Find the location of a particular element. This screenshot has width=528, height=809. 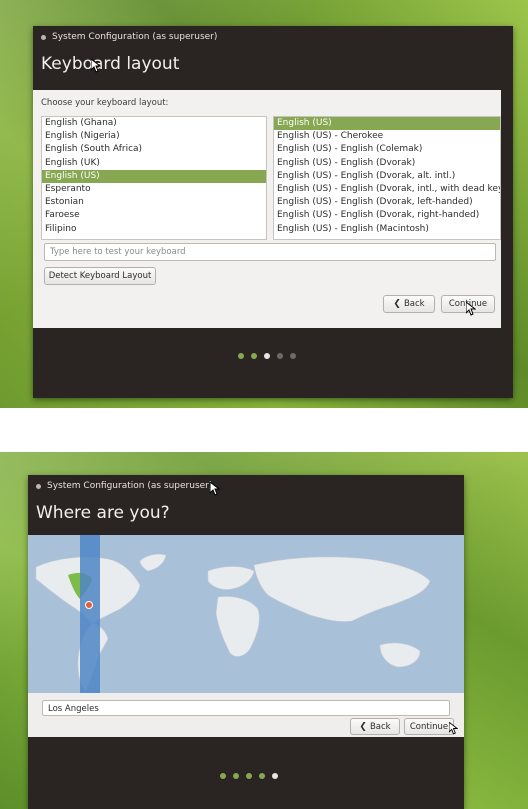

layout-list-item: Estonian is located at coordinates (154, 202).